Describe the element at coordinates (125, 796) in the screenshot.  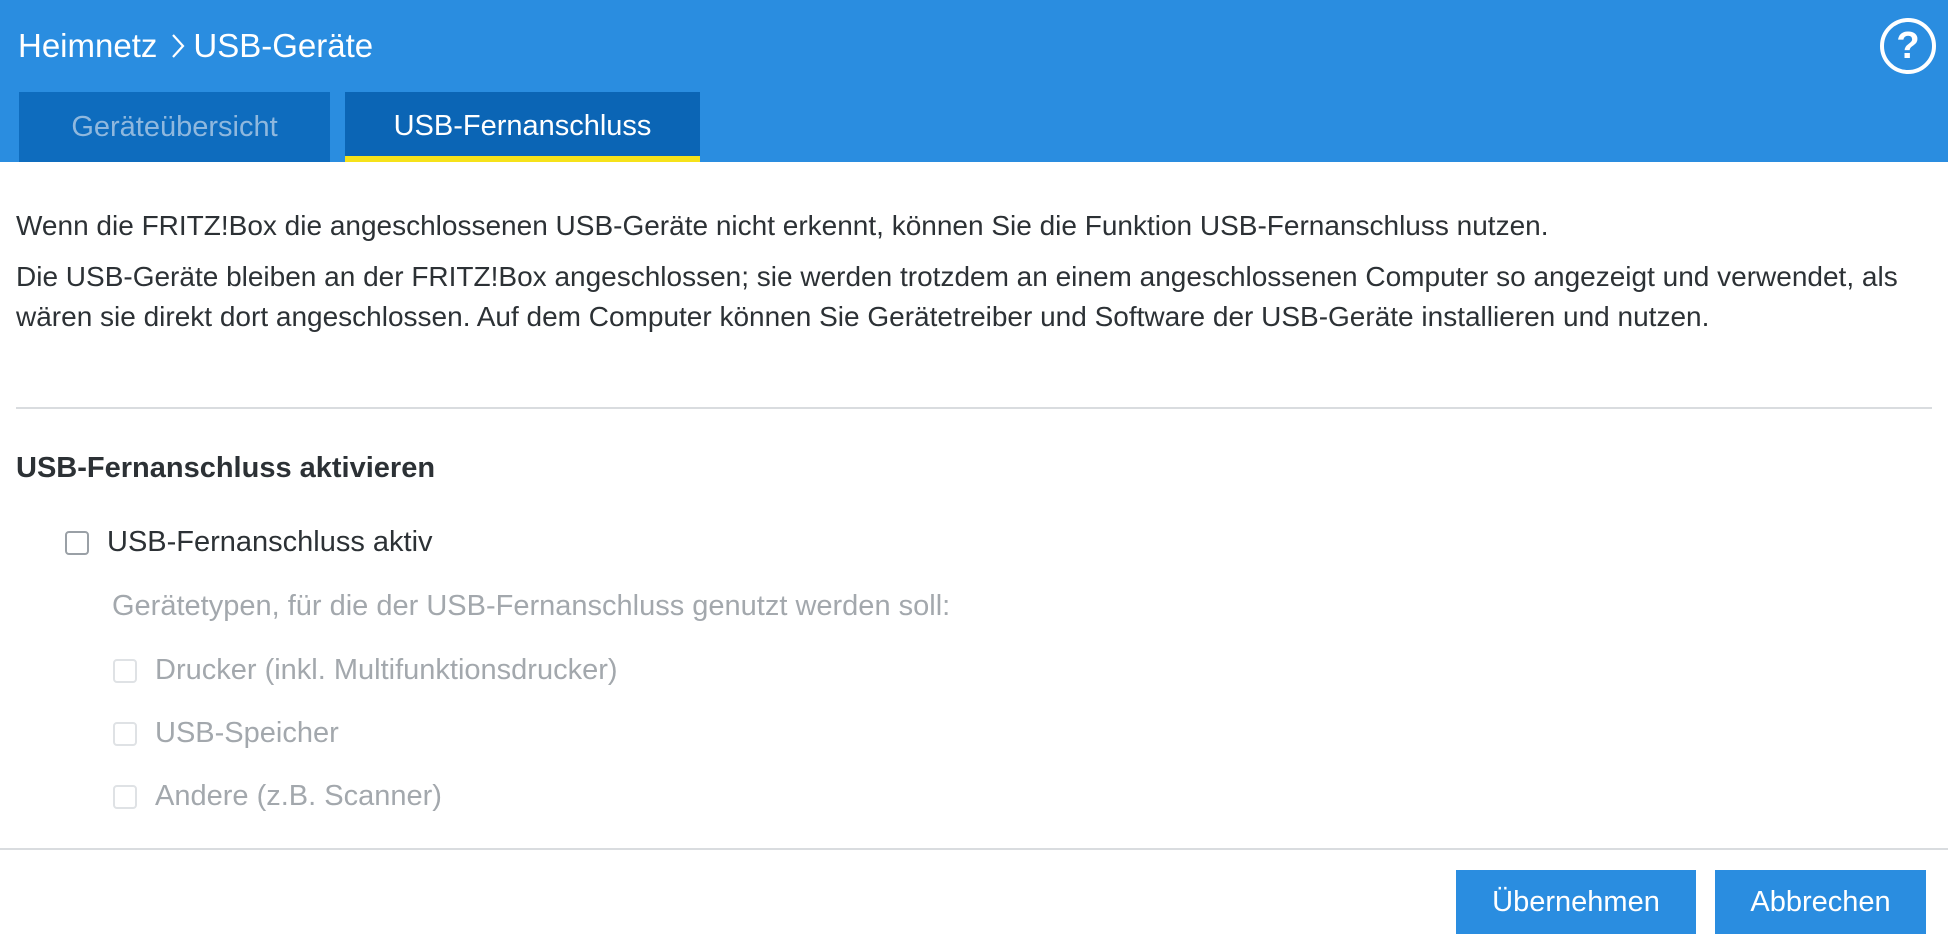
I see `other-devices-checkbox` at that location.